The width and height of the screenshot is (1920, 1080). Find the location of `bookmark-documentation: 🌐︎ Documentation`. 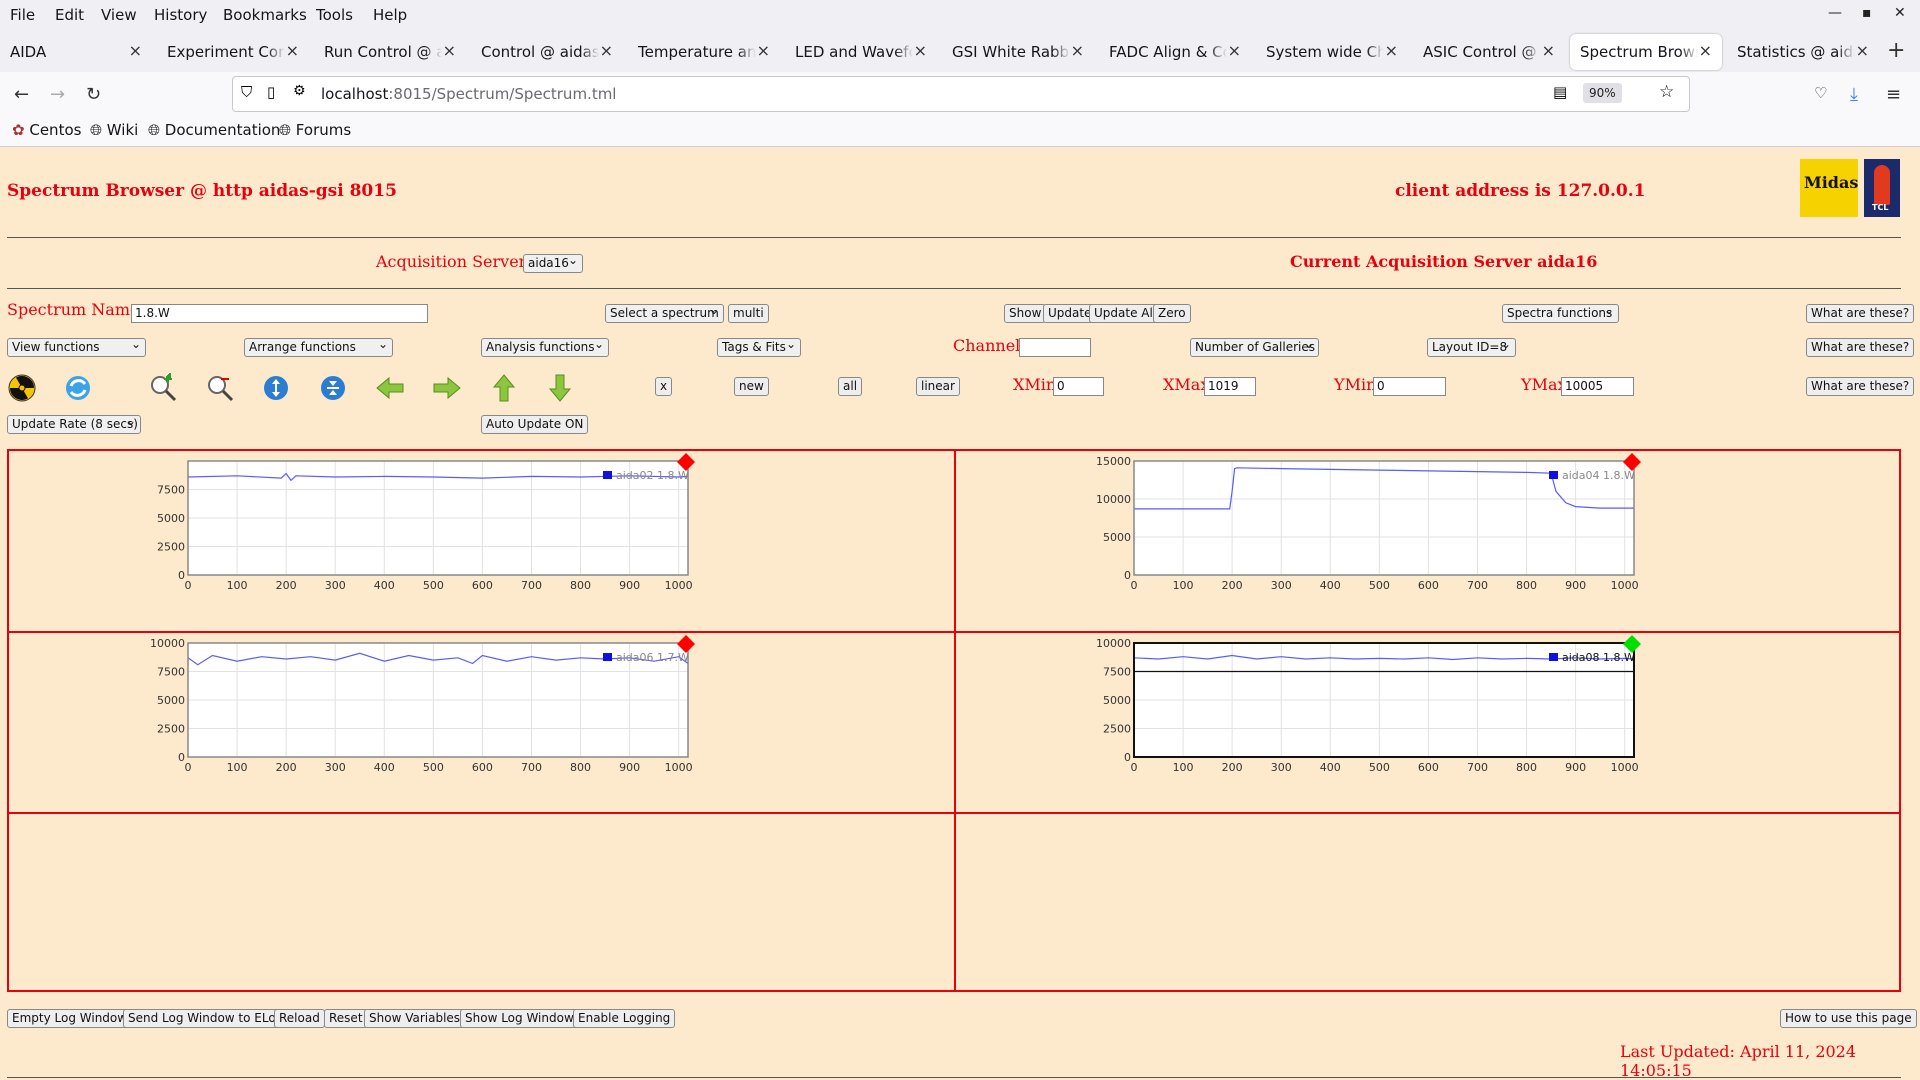

bookmark-documentation: 🌐︎ Documentation is located at coordinates (214, 130).